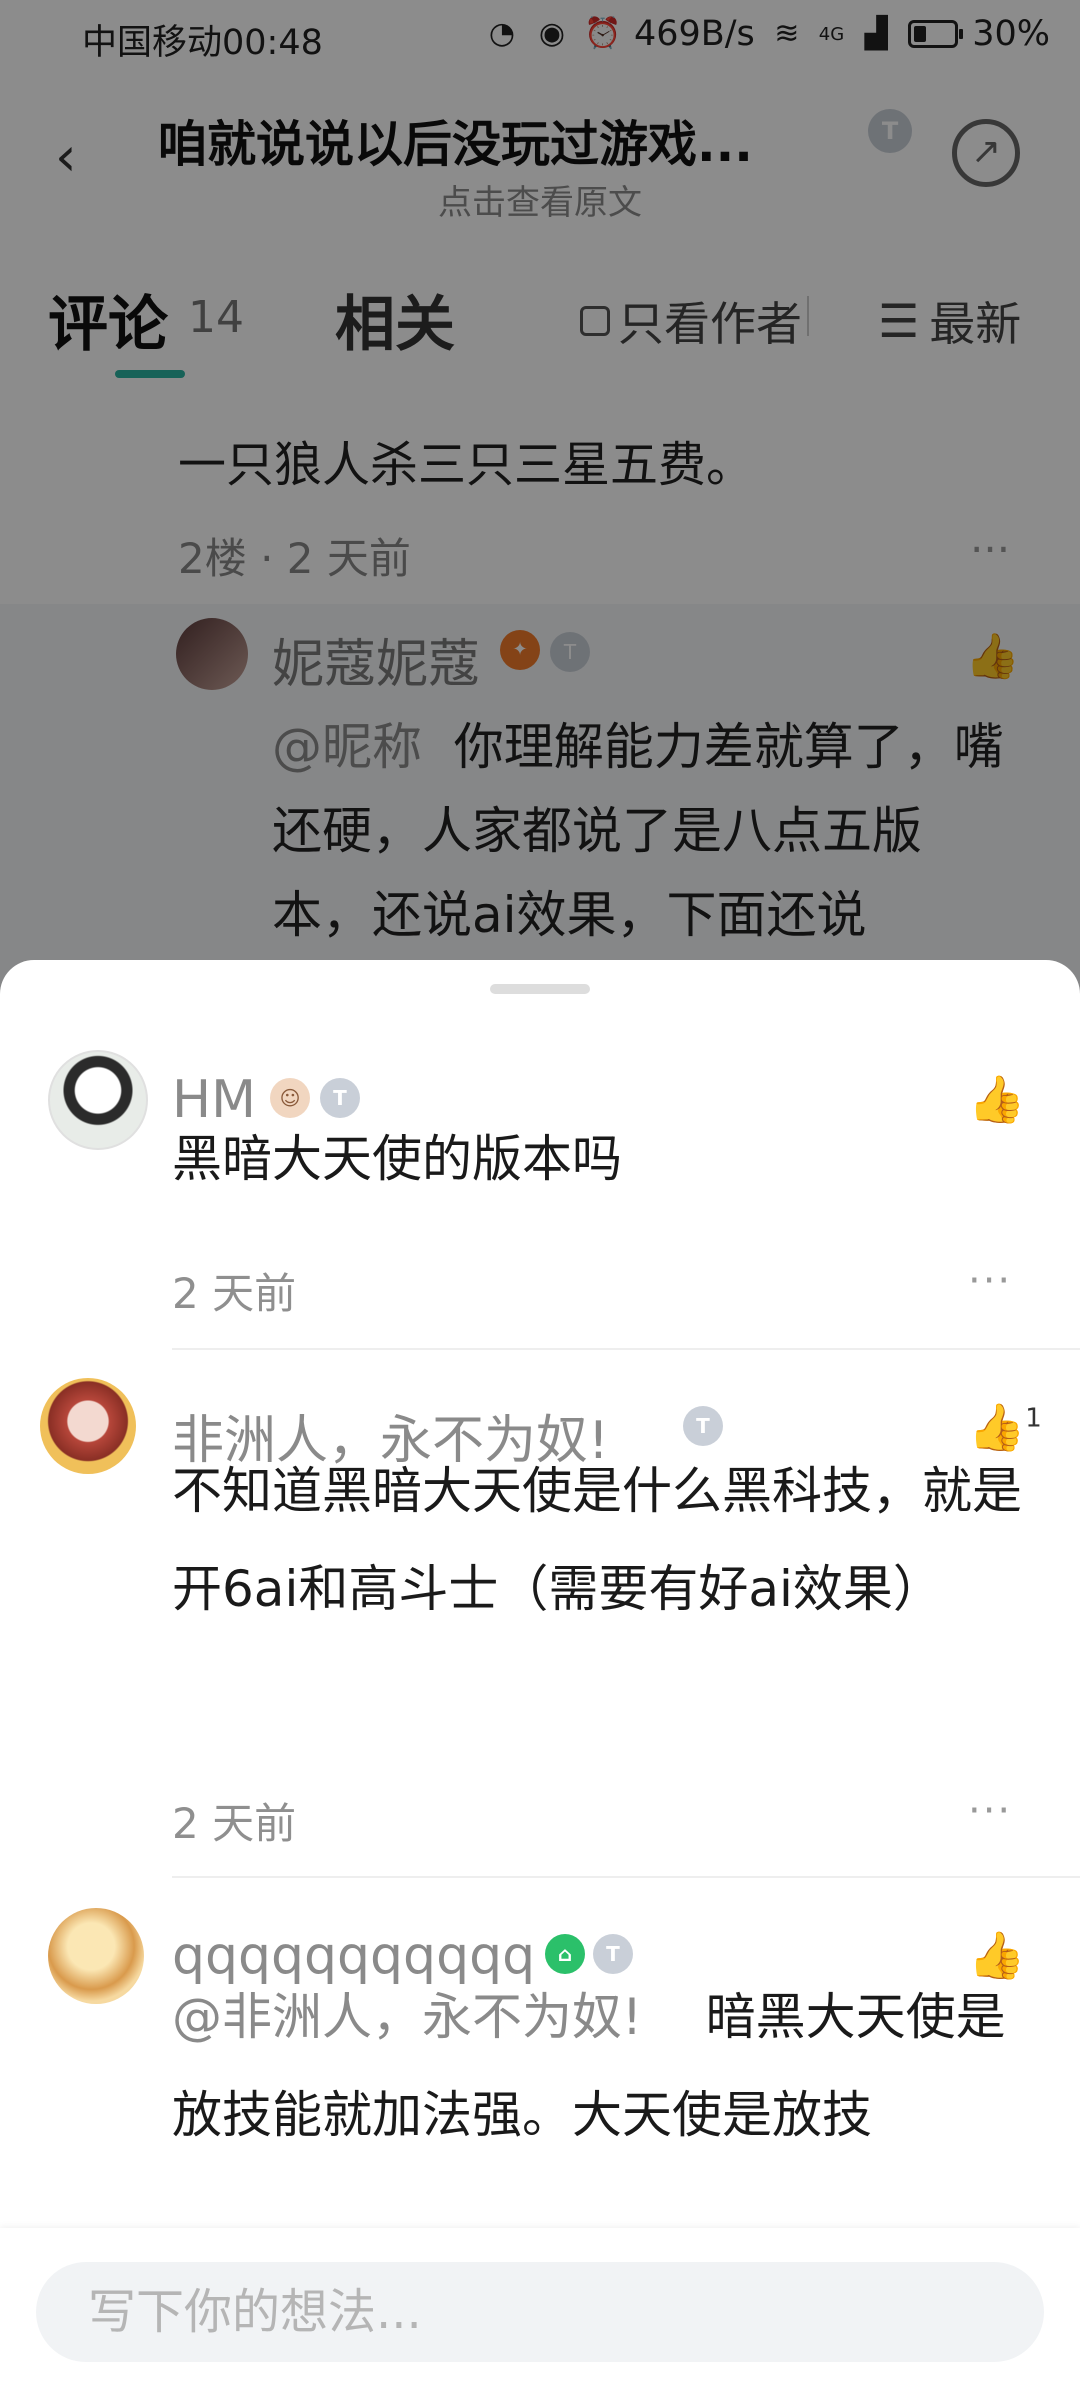 This screenshot has height=2400, width=1080. I want to click on comment-text: 黑暗大天使的版本吗, so click(397, 1159).